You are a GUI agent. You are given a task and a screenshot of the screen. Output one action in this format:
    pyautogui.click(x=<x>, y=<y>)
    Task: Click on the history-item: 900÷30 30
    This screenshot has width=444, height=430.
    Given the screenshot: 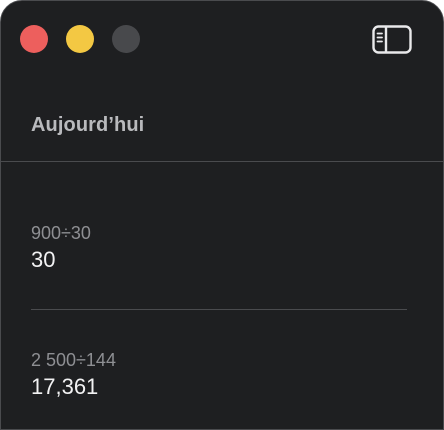 What is the action you would take?
    pyautogui.click(x=219, y=248)
    